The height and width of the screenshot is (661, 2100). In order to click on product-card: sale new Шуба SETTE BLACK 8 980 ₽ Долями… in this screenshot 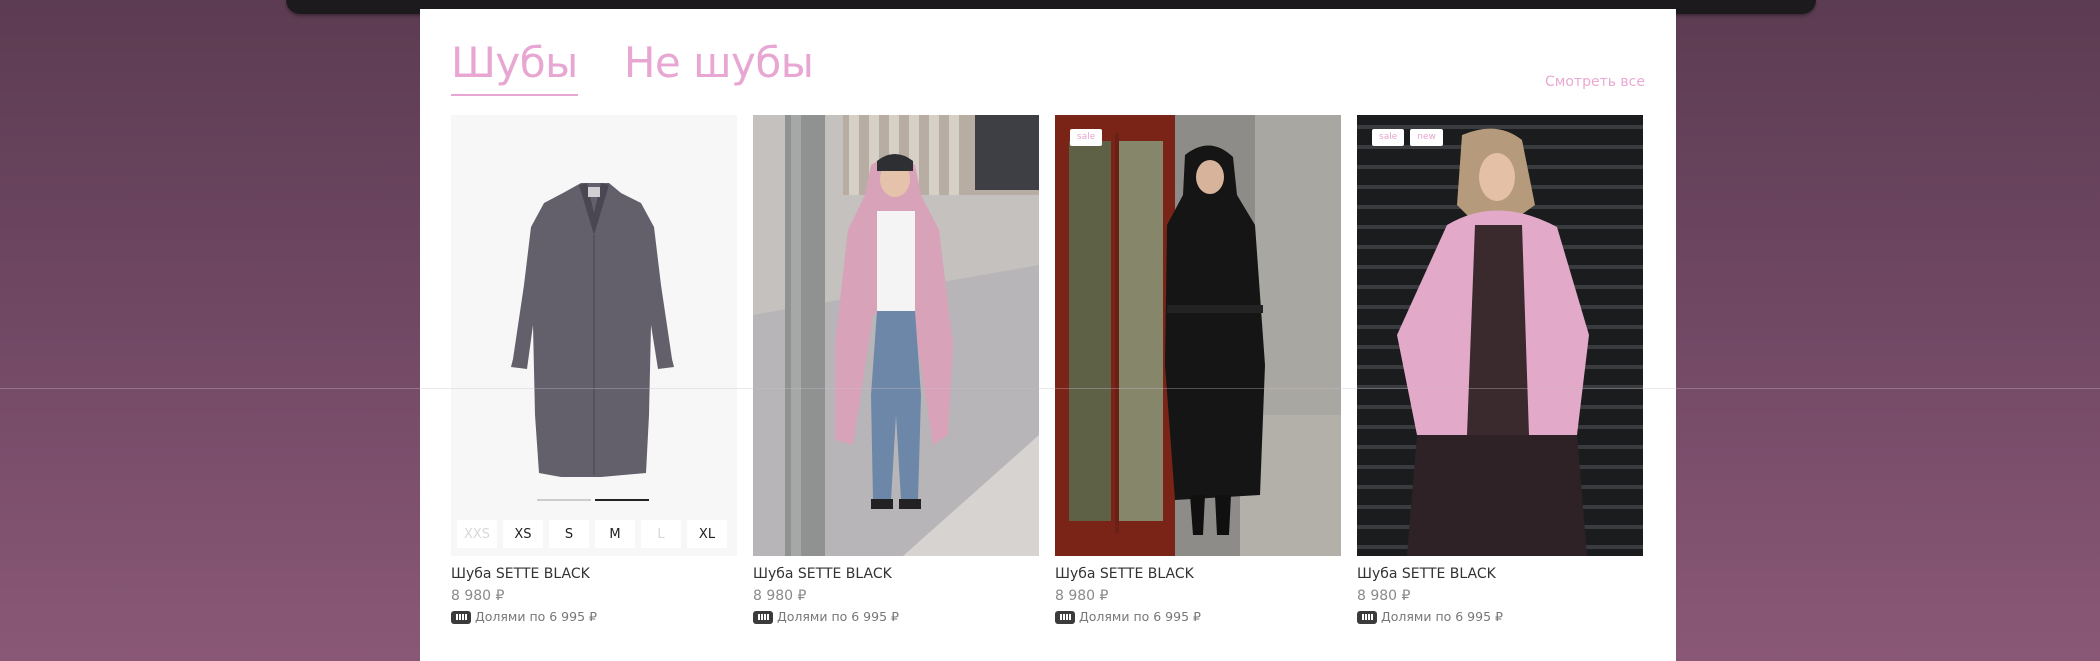, I will do `click(1500, 370)`.